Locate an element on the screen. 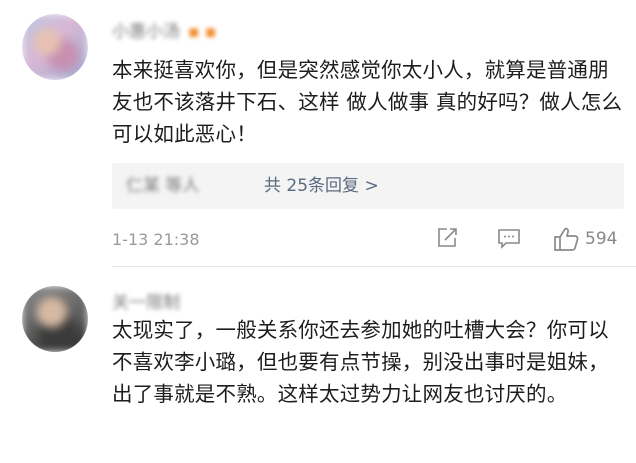 The height and width of the screenshot is (463, 636). replies-users: 仁某 等人 is located at coordinates (163, 186).